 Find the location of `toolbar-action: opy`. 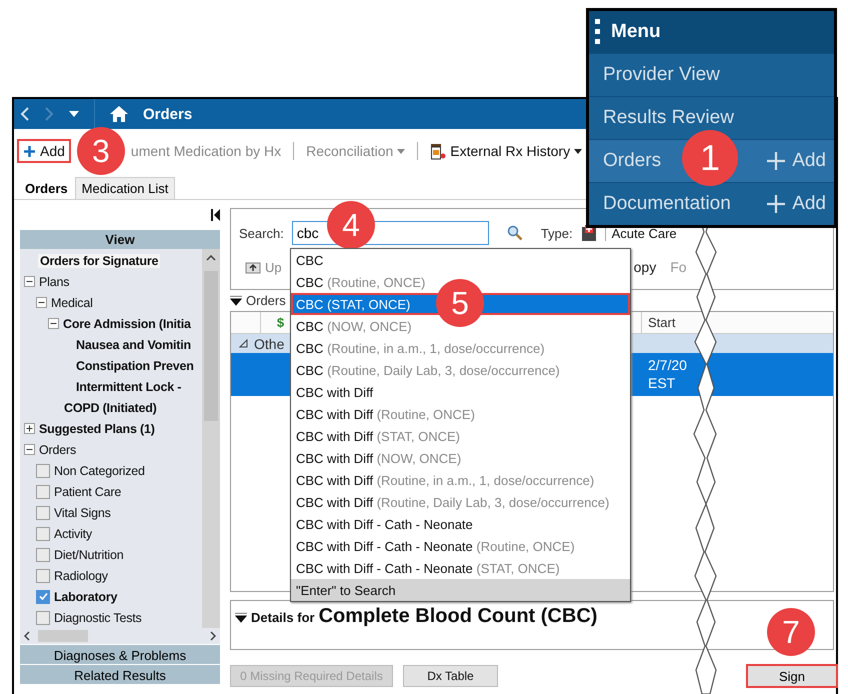

toolbar-action: opy is located at coordinates (645, 267).